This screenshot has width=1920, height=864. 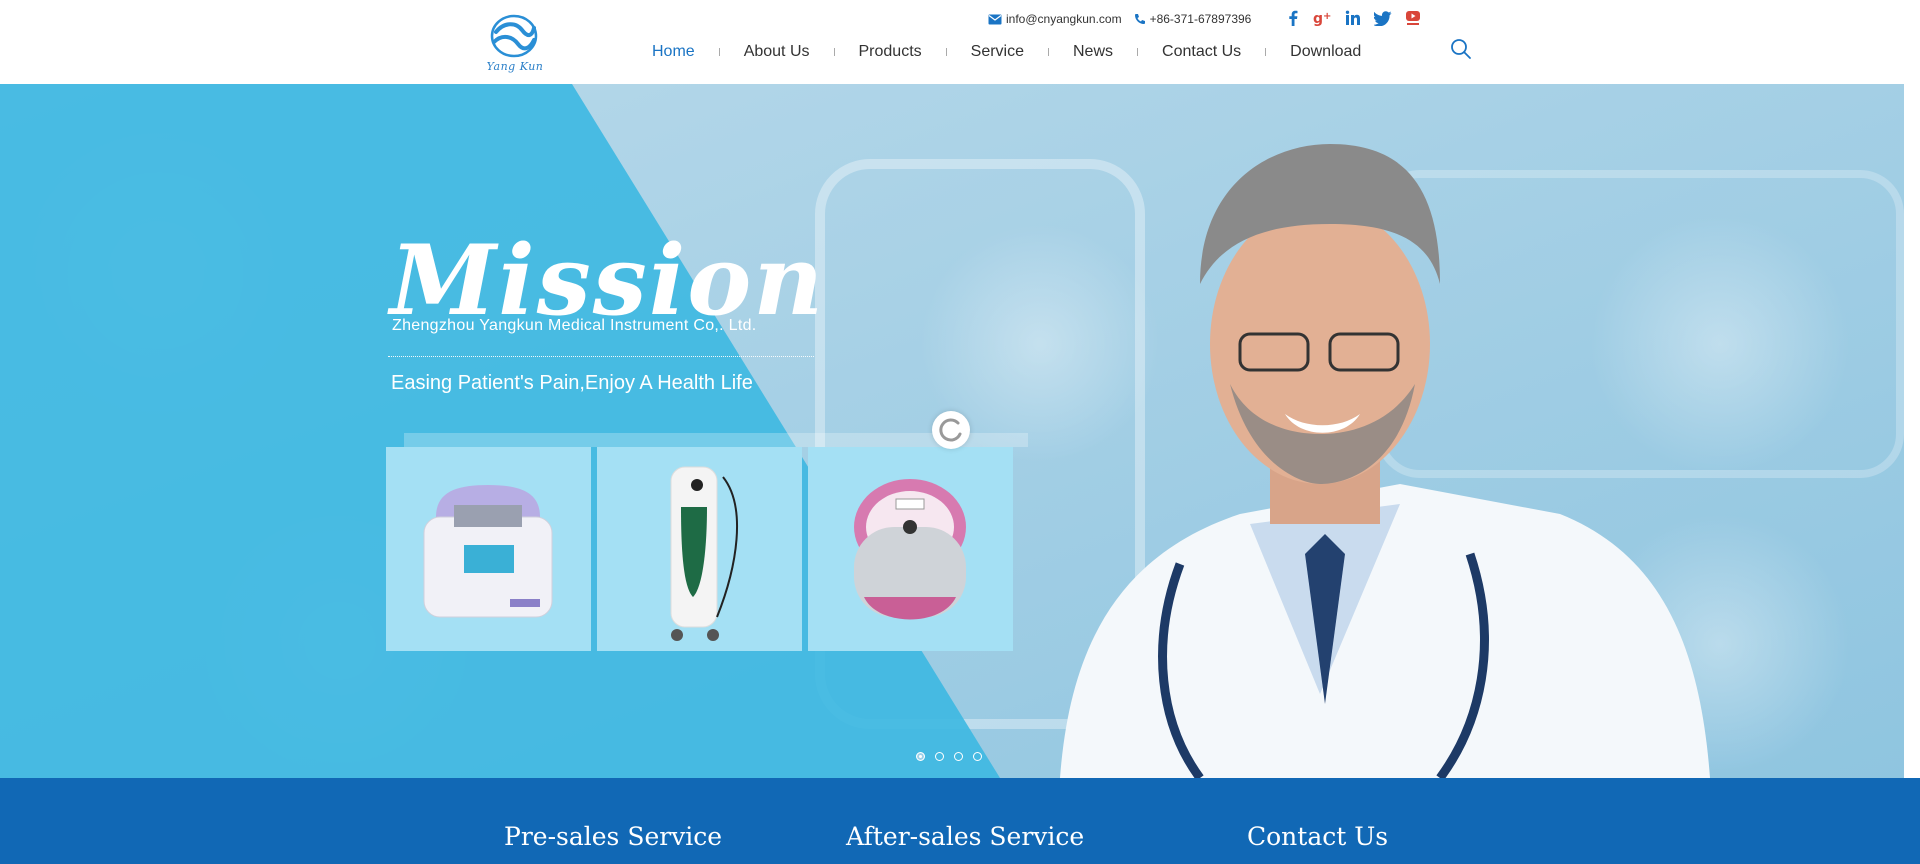 I want to click on facebook-icon, so click(x=1293, y=18).